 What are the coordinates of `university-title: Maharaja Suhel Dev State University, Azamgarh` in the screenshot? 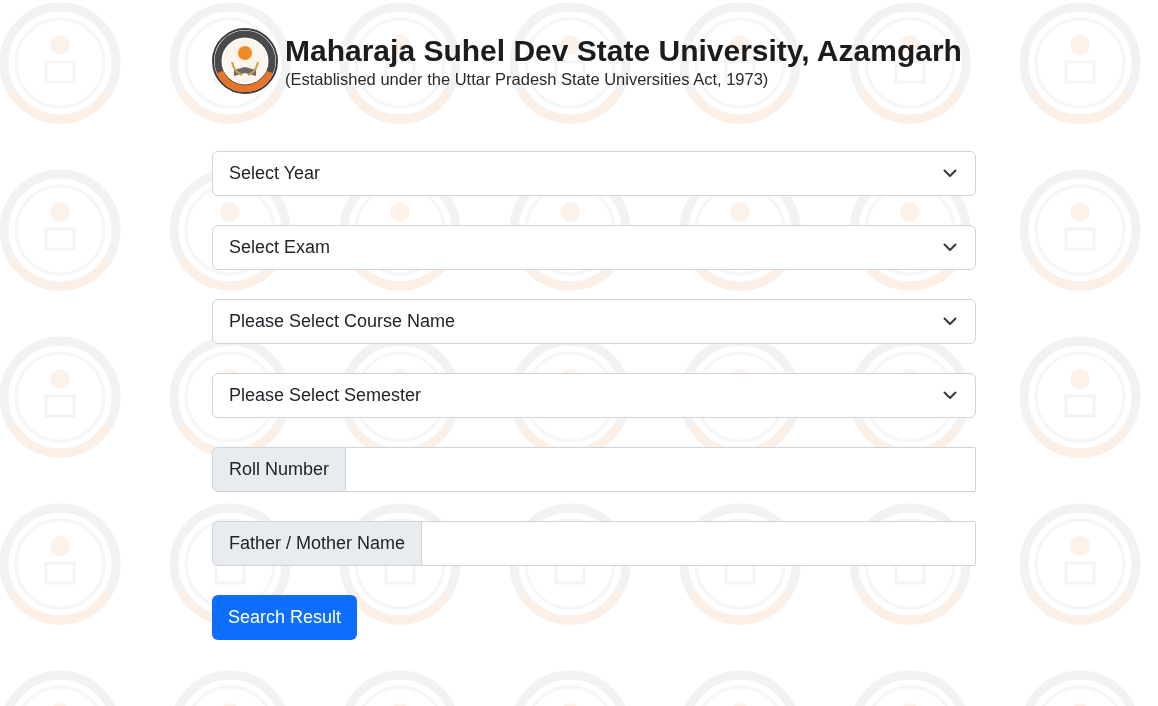 It's located at (623, 51).